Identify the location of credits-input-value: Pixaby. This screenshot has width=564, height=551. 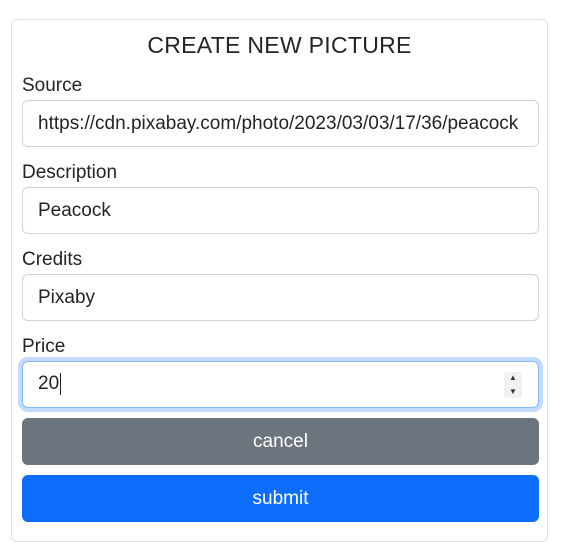
(67, 297).